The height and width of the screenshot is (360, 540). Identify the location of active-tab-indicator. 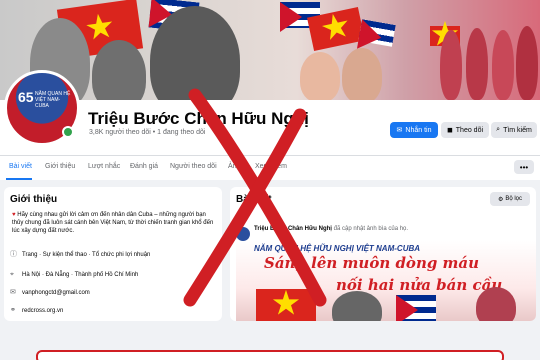
(19, 179).